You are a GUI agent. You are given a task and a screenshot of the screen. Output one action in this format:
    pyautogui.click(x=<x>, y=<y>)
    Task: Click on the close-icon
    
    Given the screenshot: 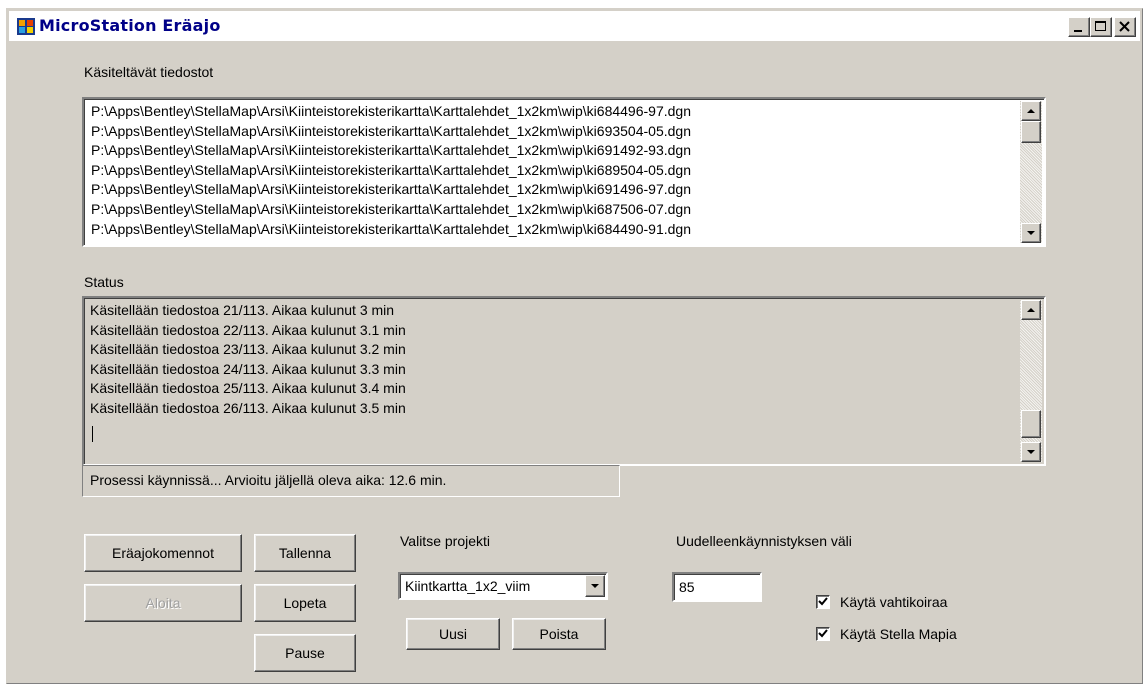 What is the action you would take?
    pyautogui.click(x=1124, y=26)
    